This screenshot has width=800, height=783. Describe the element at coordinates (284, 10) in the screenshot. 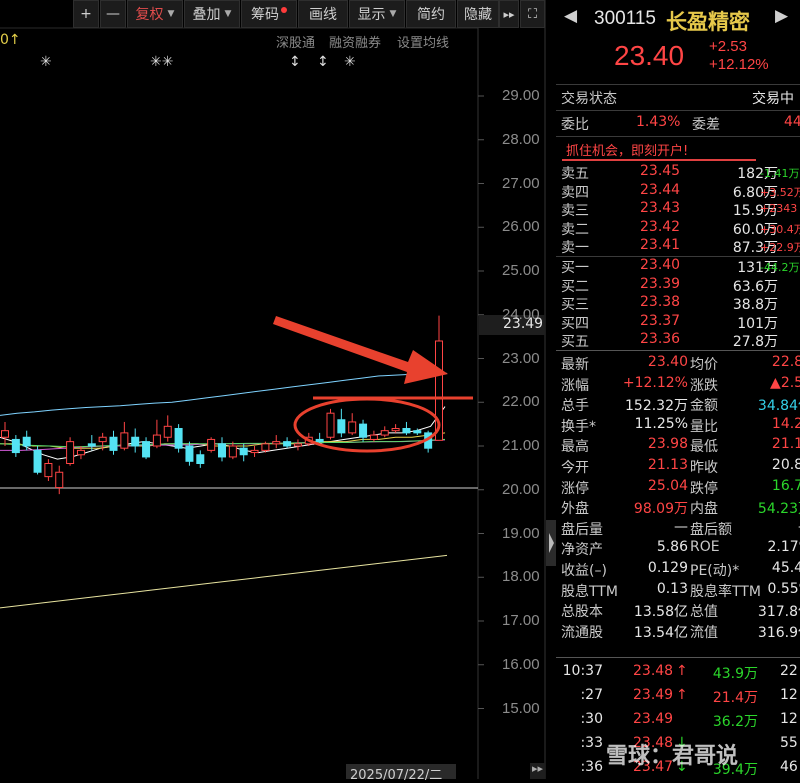

I see `notification-dot-icon` at that location.